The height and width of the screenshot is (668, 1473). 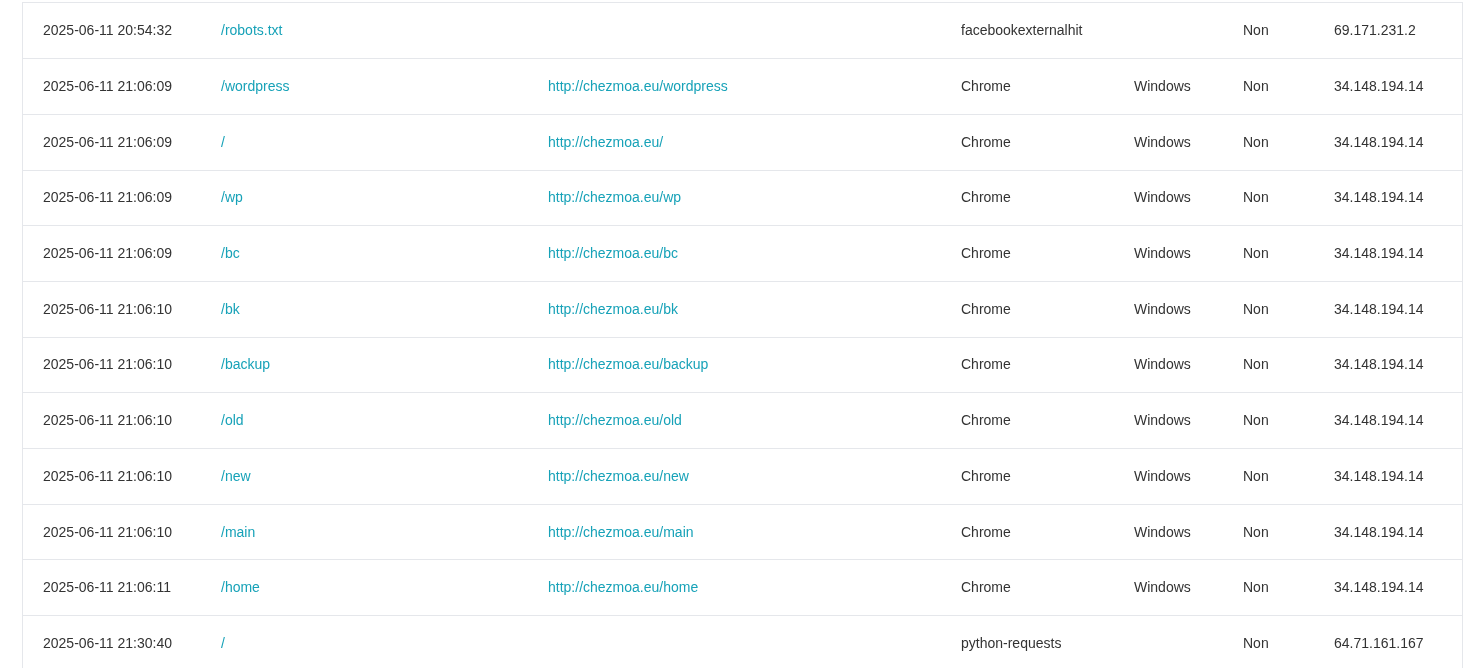 I want to click on ip-cell: 64.71.161.167, so click(x=1379, y=642).